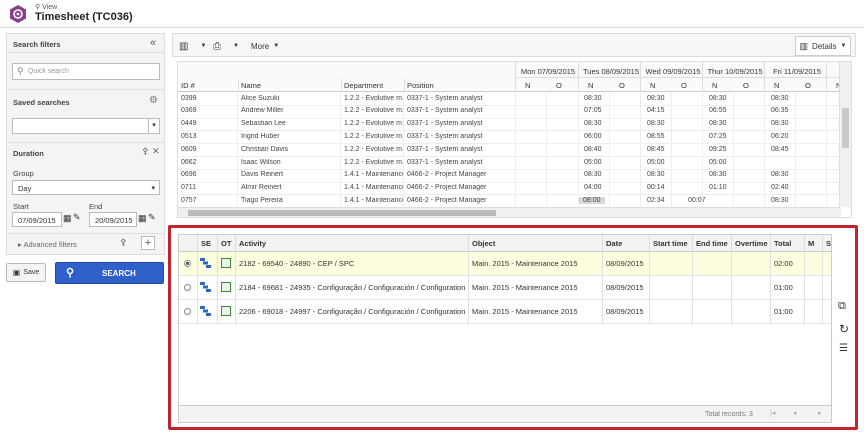 The height and width of the screenshot is (435, 864). What do you see at coordinates (153, 43) in the screenshot?
I see `collapse-panel-icon: «` at bounding box center [153, 43].